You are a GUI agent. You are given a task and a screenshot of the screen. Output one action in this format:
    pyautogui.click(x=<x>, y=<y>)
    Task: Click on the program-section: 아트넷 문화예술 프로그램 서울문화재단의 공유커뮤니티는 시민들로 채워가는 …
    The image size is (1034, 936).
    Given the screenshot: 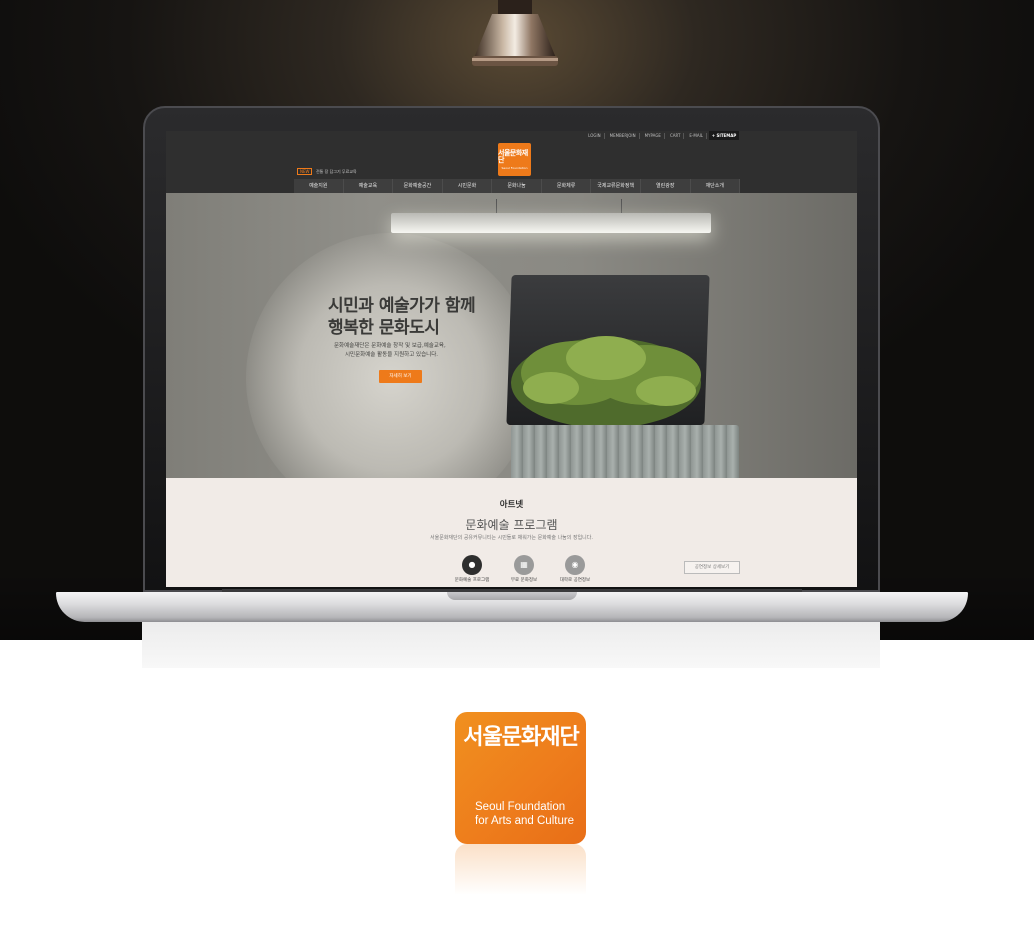 What is the action you would take?
    pyautogui.click(x=511, y=532)
    